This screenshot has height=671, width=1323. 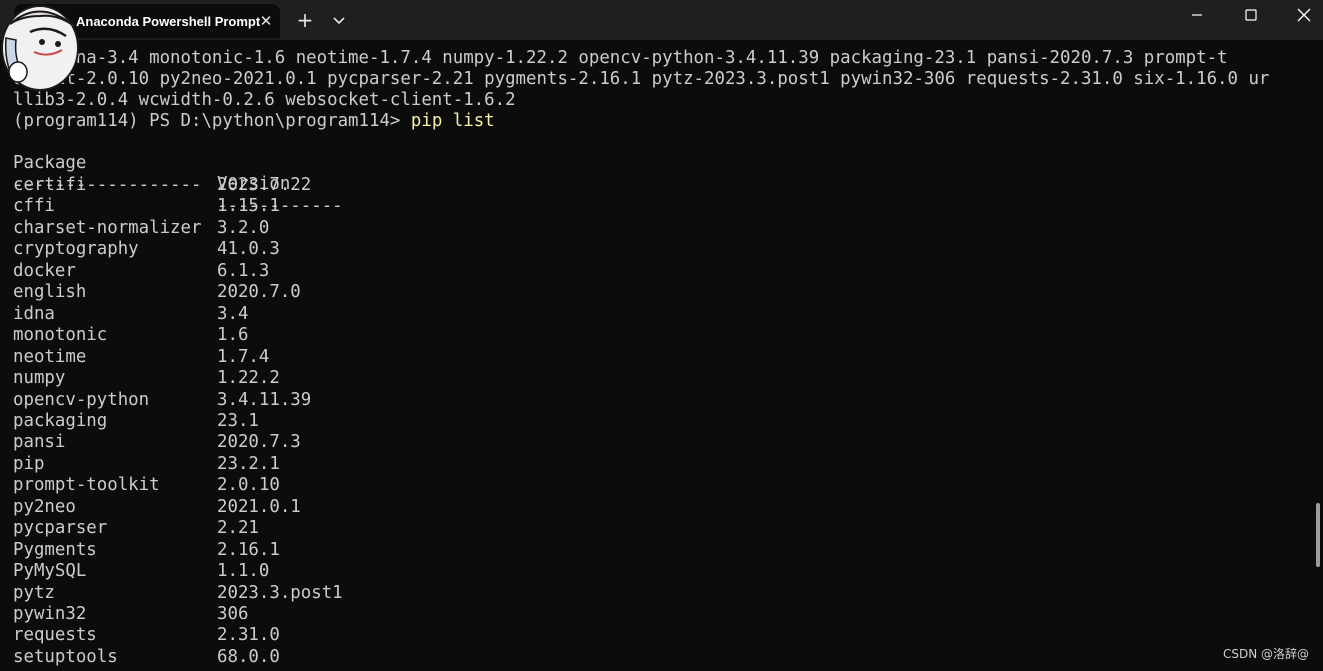 What do you see at coordinates (34, 314) in the screenshot?
I see `package-name: idna` at bounding box center [34, 314].